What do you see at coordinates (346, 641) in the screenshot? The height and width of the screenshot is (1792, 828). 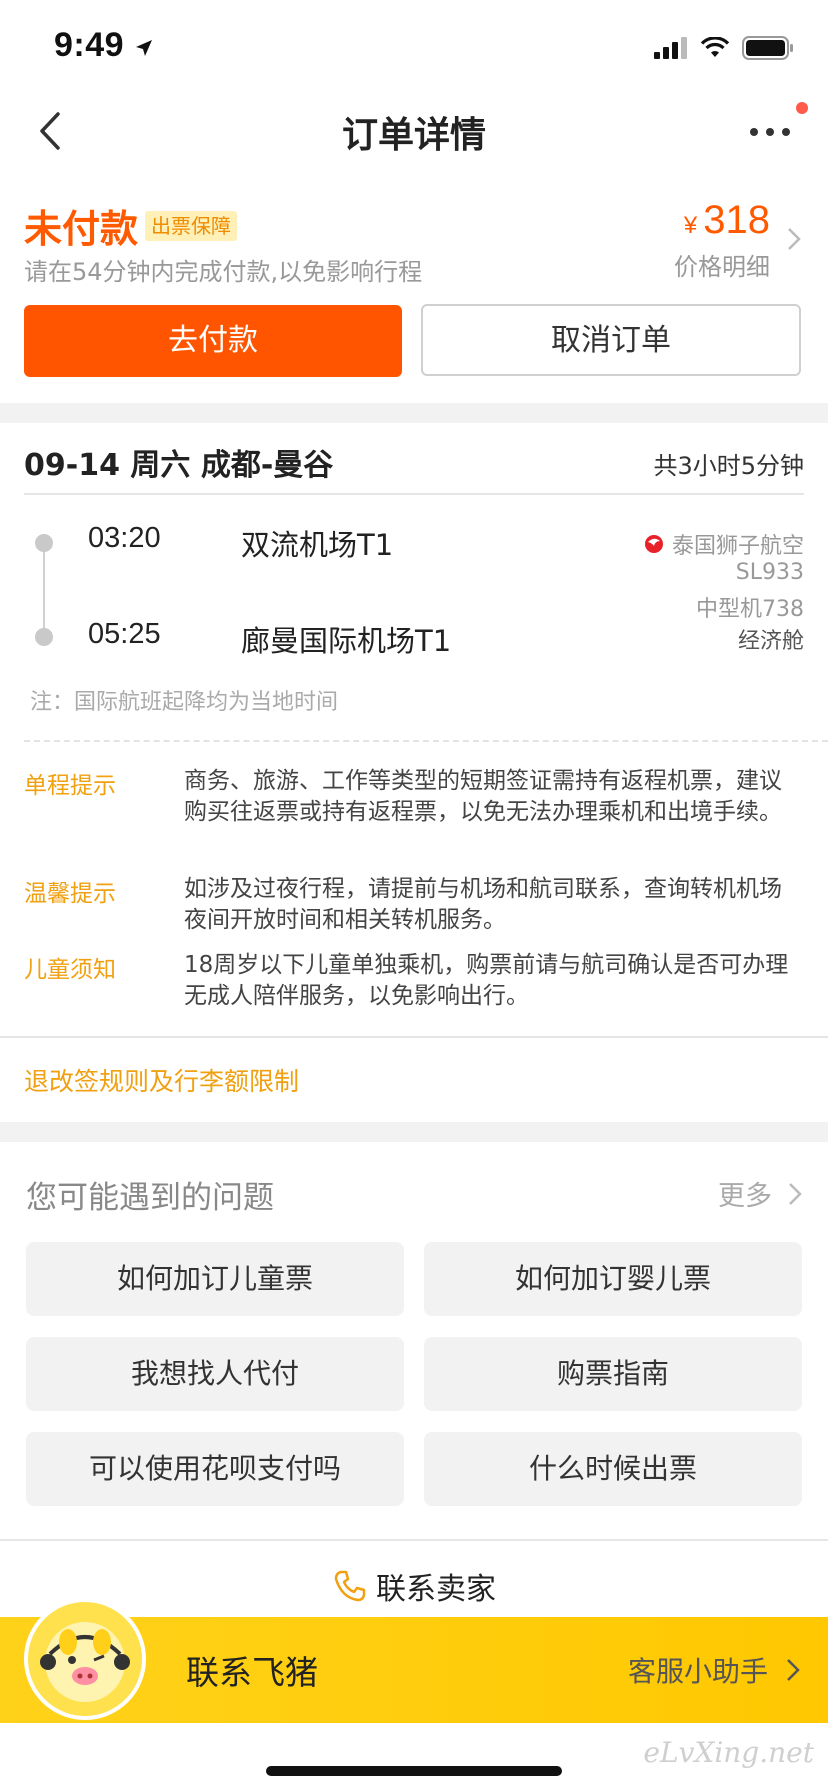 I see `arrival-airport: 廊曼国际机场T1` at bounding box center [346, 641].